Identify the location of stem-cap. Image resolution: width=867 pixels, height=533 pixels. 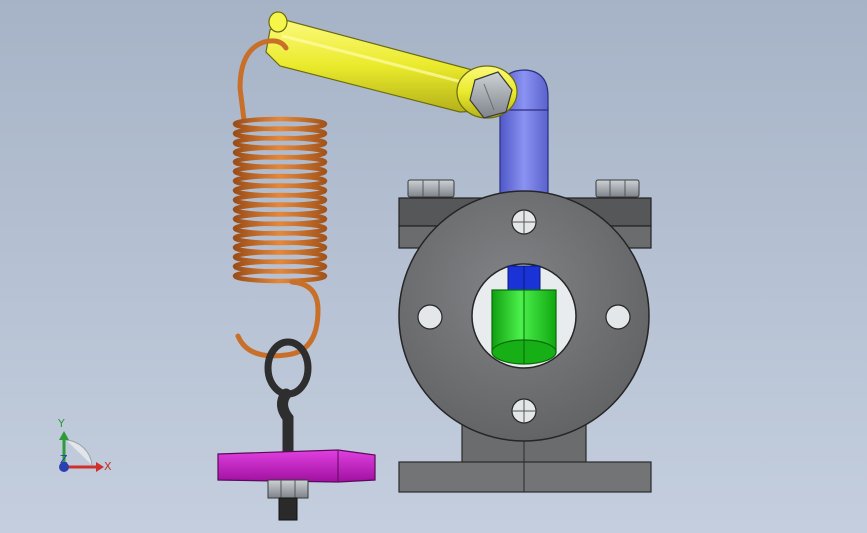
(524, 279).